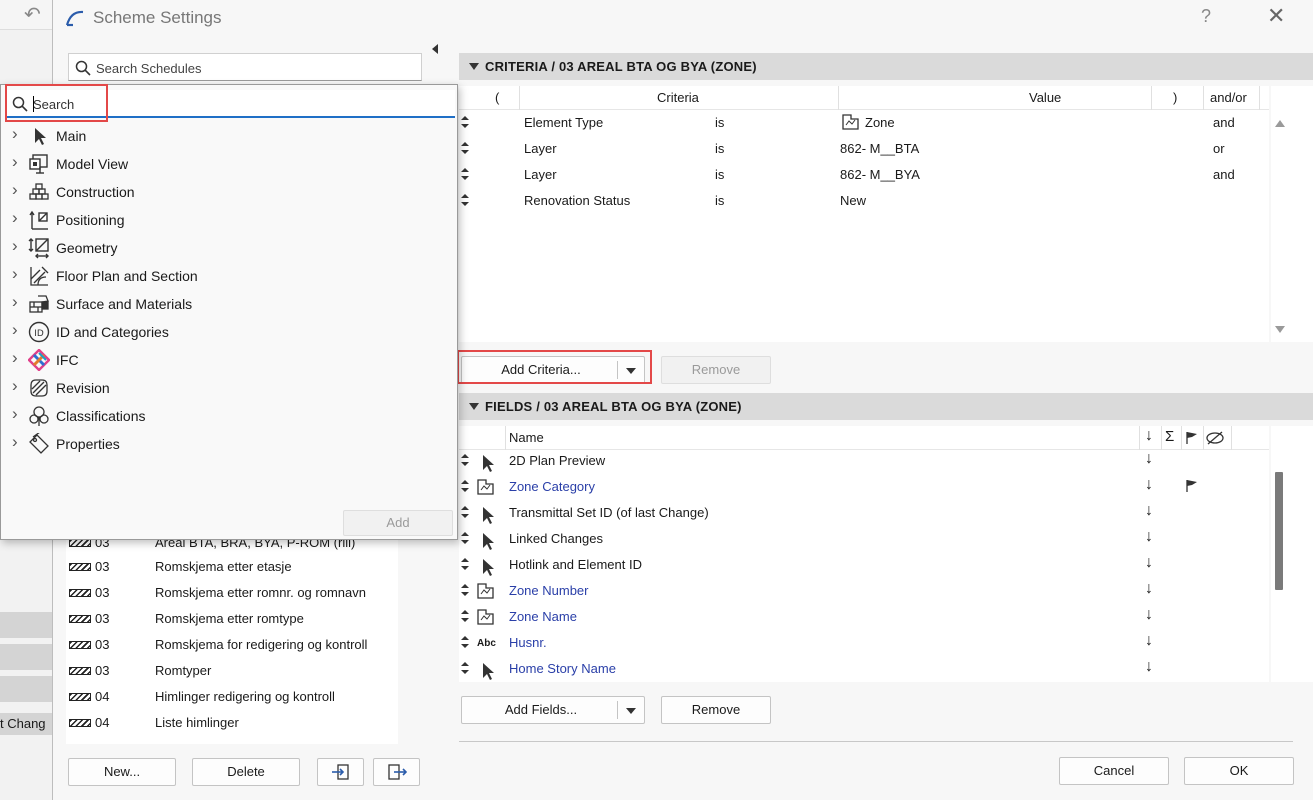  Describe the element at coordinates (864, 565) in the screenshot. I see `field-row: Hotlink and Element ID ↓` at that location.